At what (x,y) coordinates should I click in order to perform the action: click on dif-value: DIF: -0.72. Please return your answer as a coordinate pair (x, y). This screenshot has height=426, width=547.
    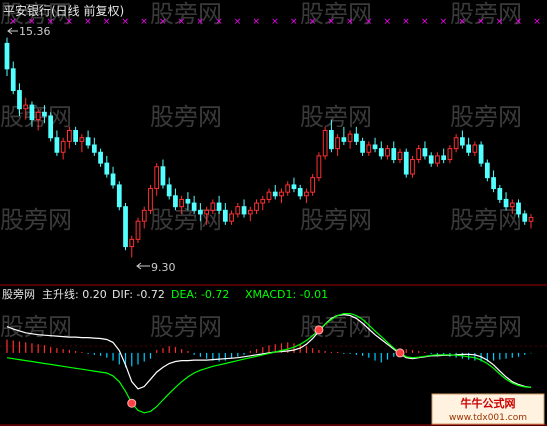
    Looking at the image, I should click on (138, 294).